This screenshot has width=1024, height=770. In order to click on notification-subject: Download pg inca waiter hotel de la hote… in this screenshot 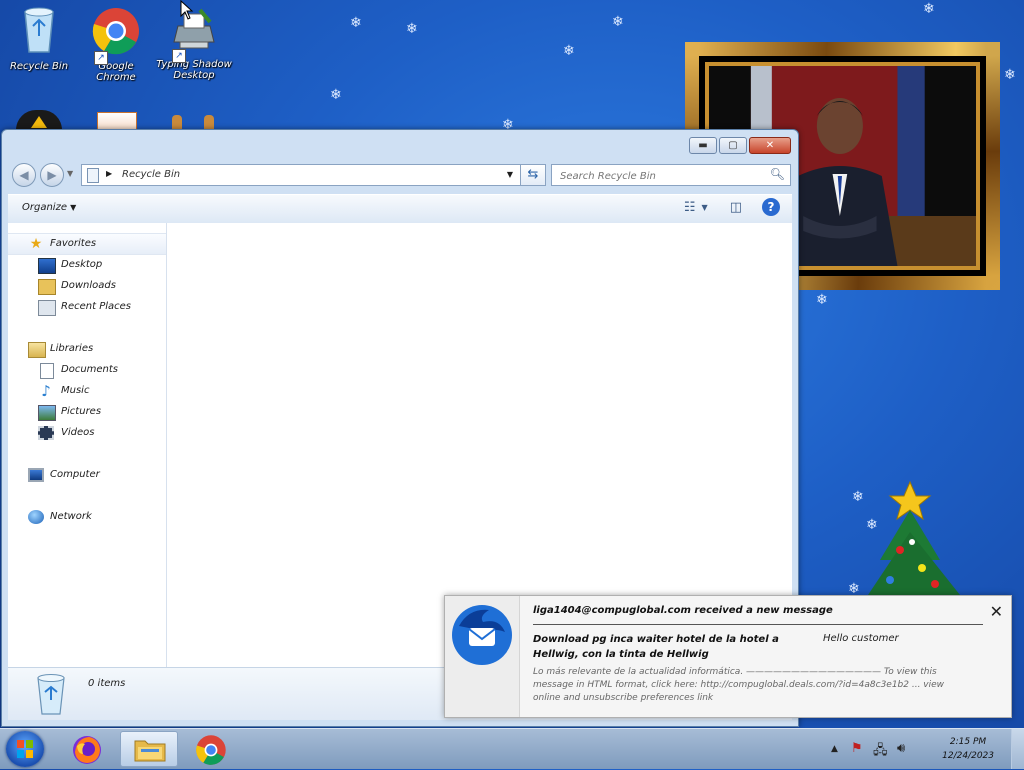, I will do `click(656, 647)`.